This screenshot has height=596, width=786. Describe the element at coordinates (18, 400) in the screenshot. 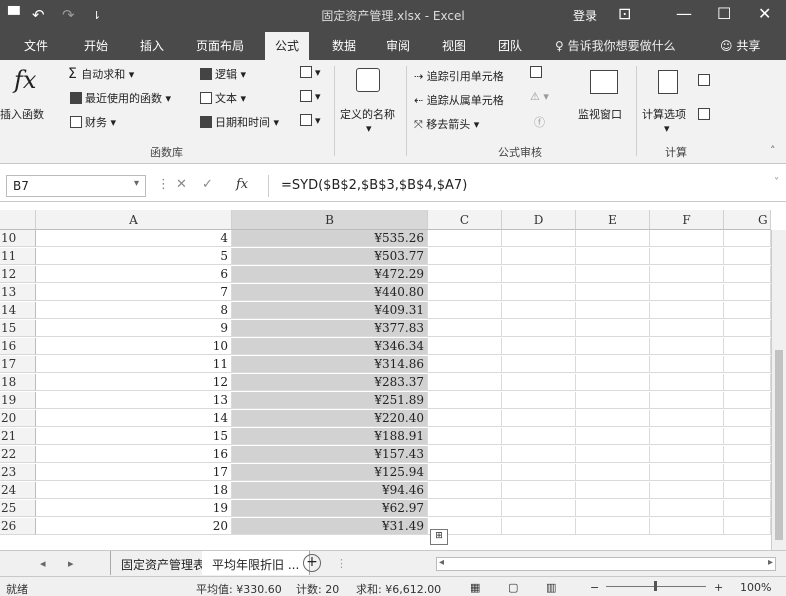

I see `row-header: 19` at that location.